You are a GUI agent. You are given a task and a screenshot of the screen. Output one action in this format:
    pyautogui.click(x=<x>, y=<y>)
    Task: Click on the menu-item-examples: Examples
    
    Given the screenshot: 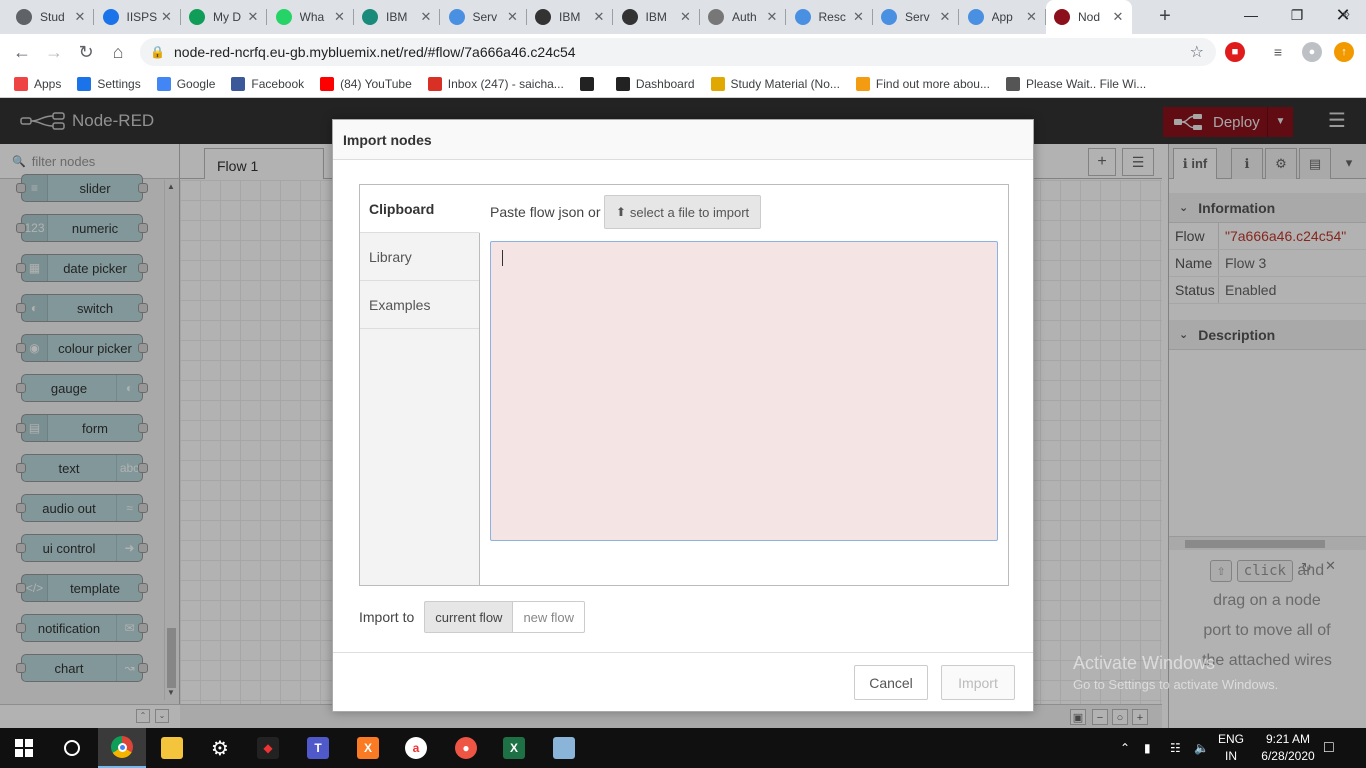 What is the action you would take?
    pyautogui.click(x=419, y=305)
    